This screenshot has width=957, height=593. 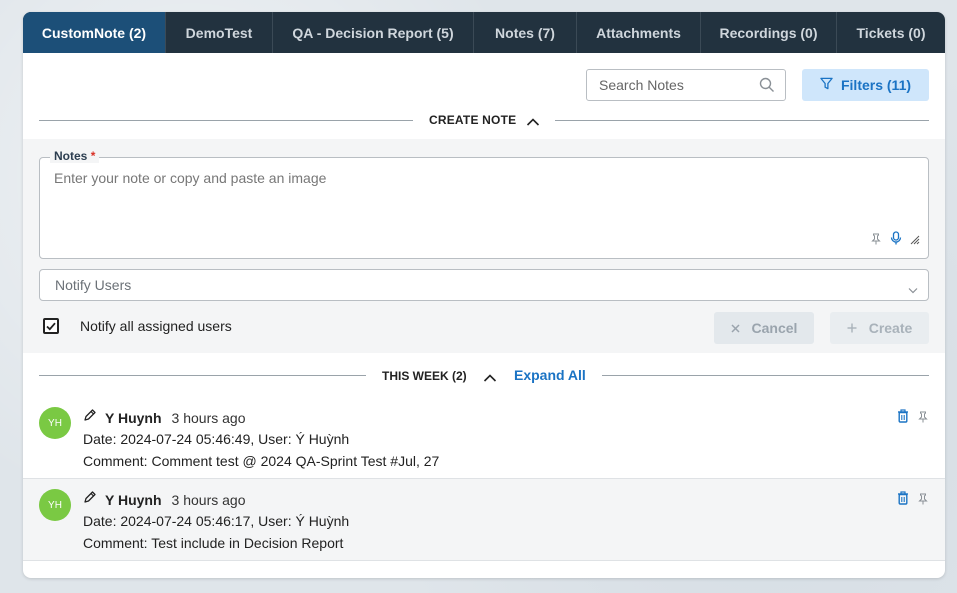 What do you see at coordinates (826, 85) in the screenshot?
I see `filter-icon` at bounding box center [826, 85].